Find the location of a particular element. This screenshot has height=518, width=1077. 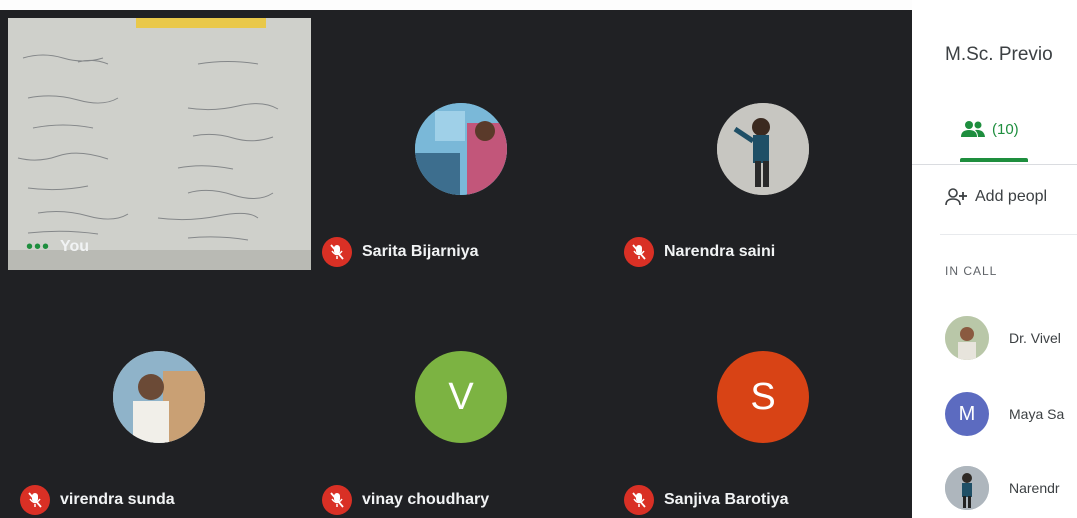

participant-name: Sarita Bijarniya is located at coordinates (420, 251).